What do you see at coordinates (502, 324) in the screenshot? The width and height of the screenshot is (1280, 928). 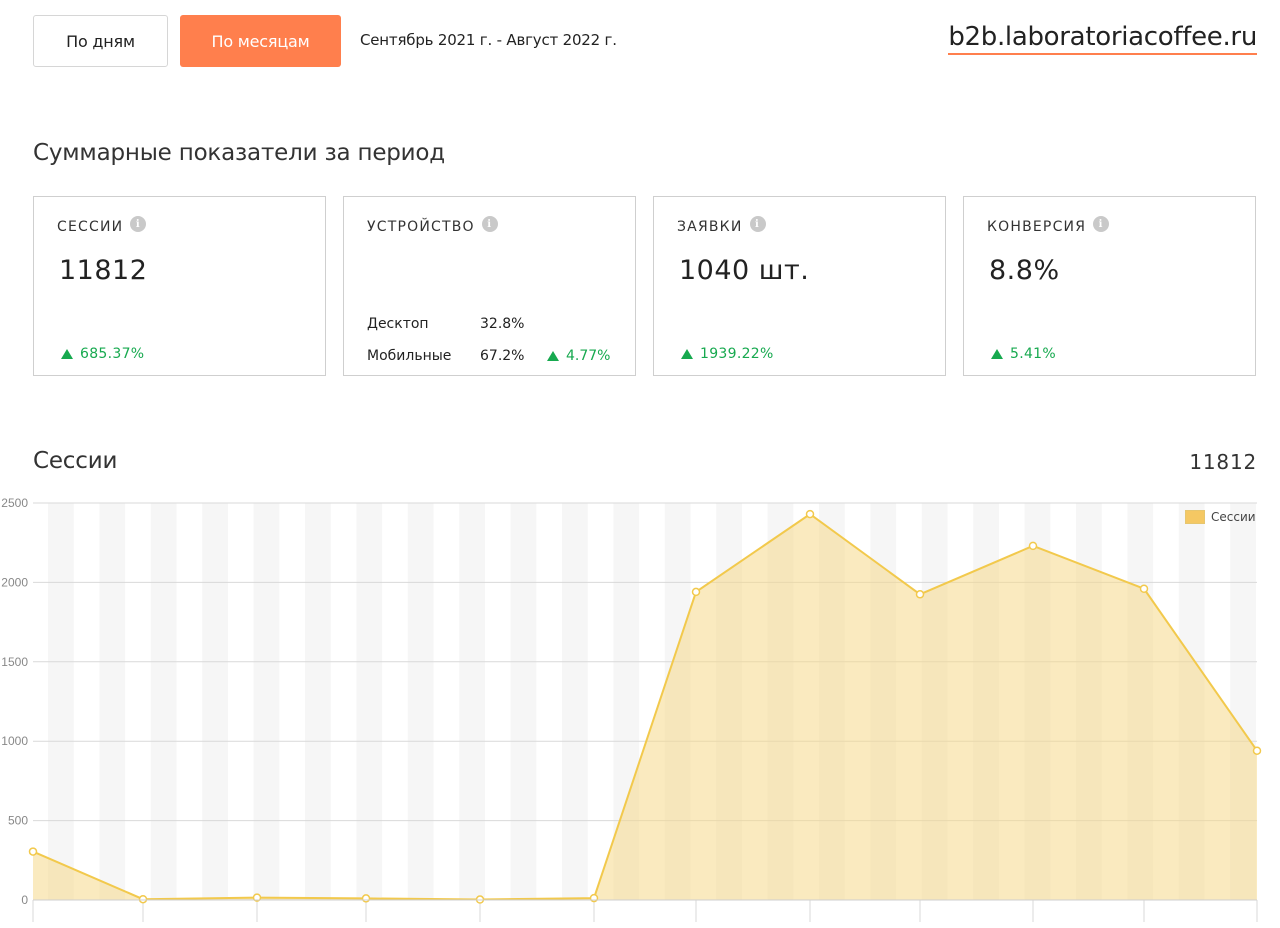 I see `device-percent: 32.8%` at bounding box center [502, 324].